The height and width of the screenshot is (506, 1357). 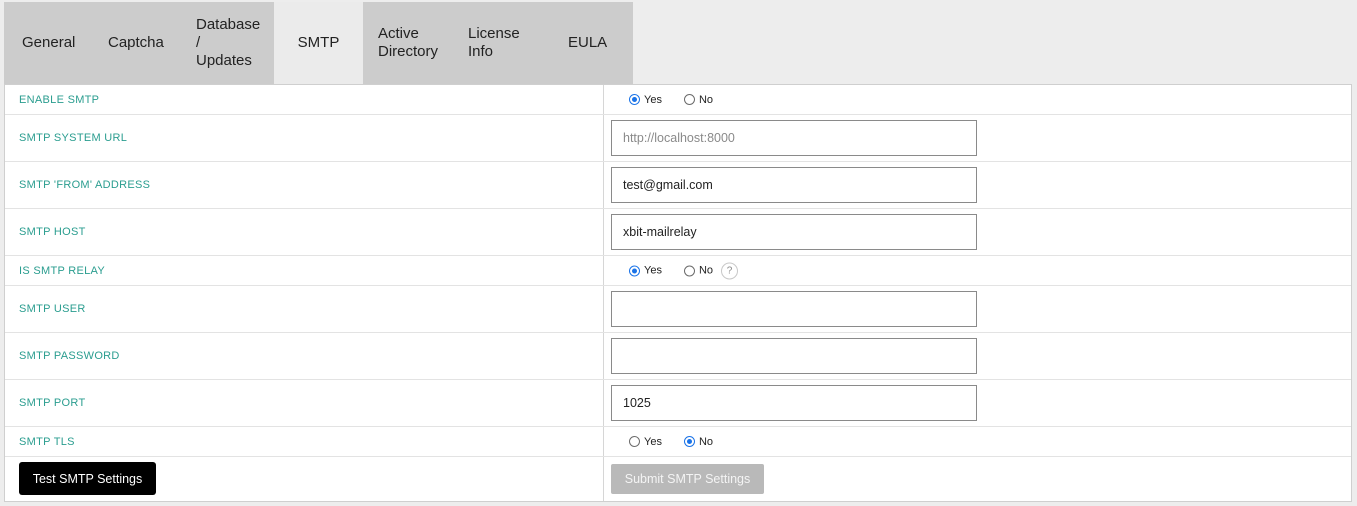 I want to click on smtp-port-input: 1025, so click(x=794, y=403).